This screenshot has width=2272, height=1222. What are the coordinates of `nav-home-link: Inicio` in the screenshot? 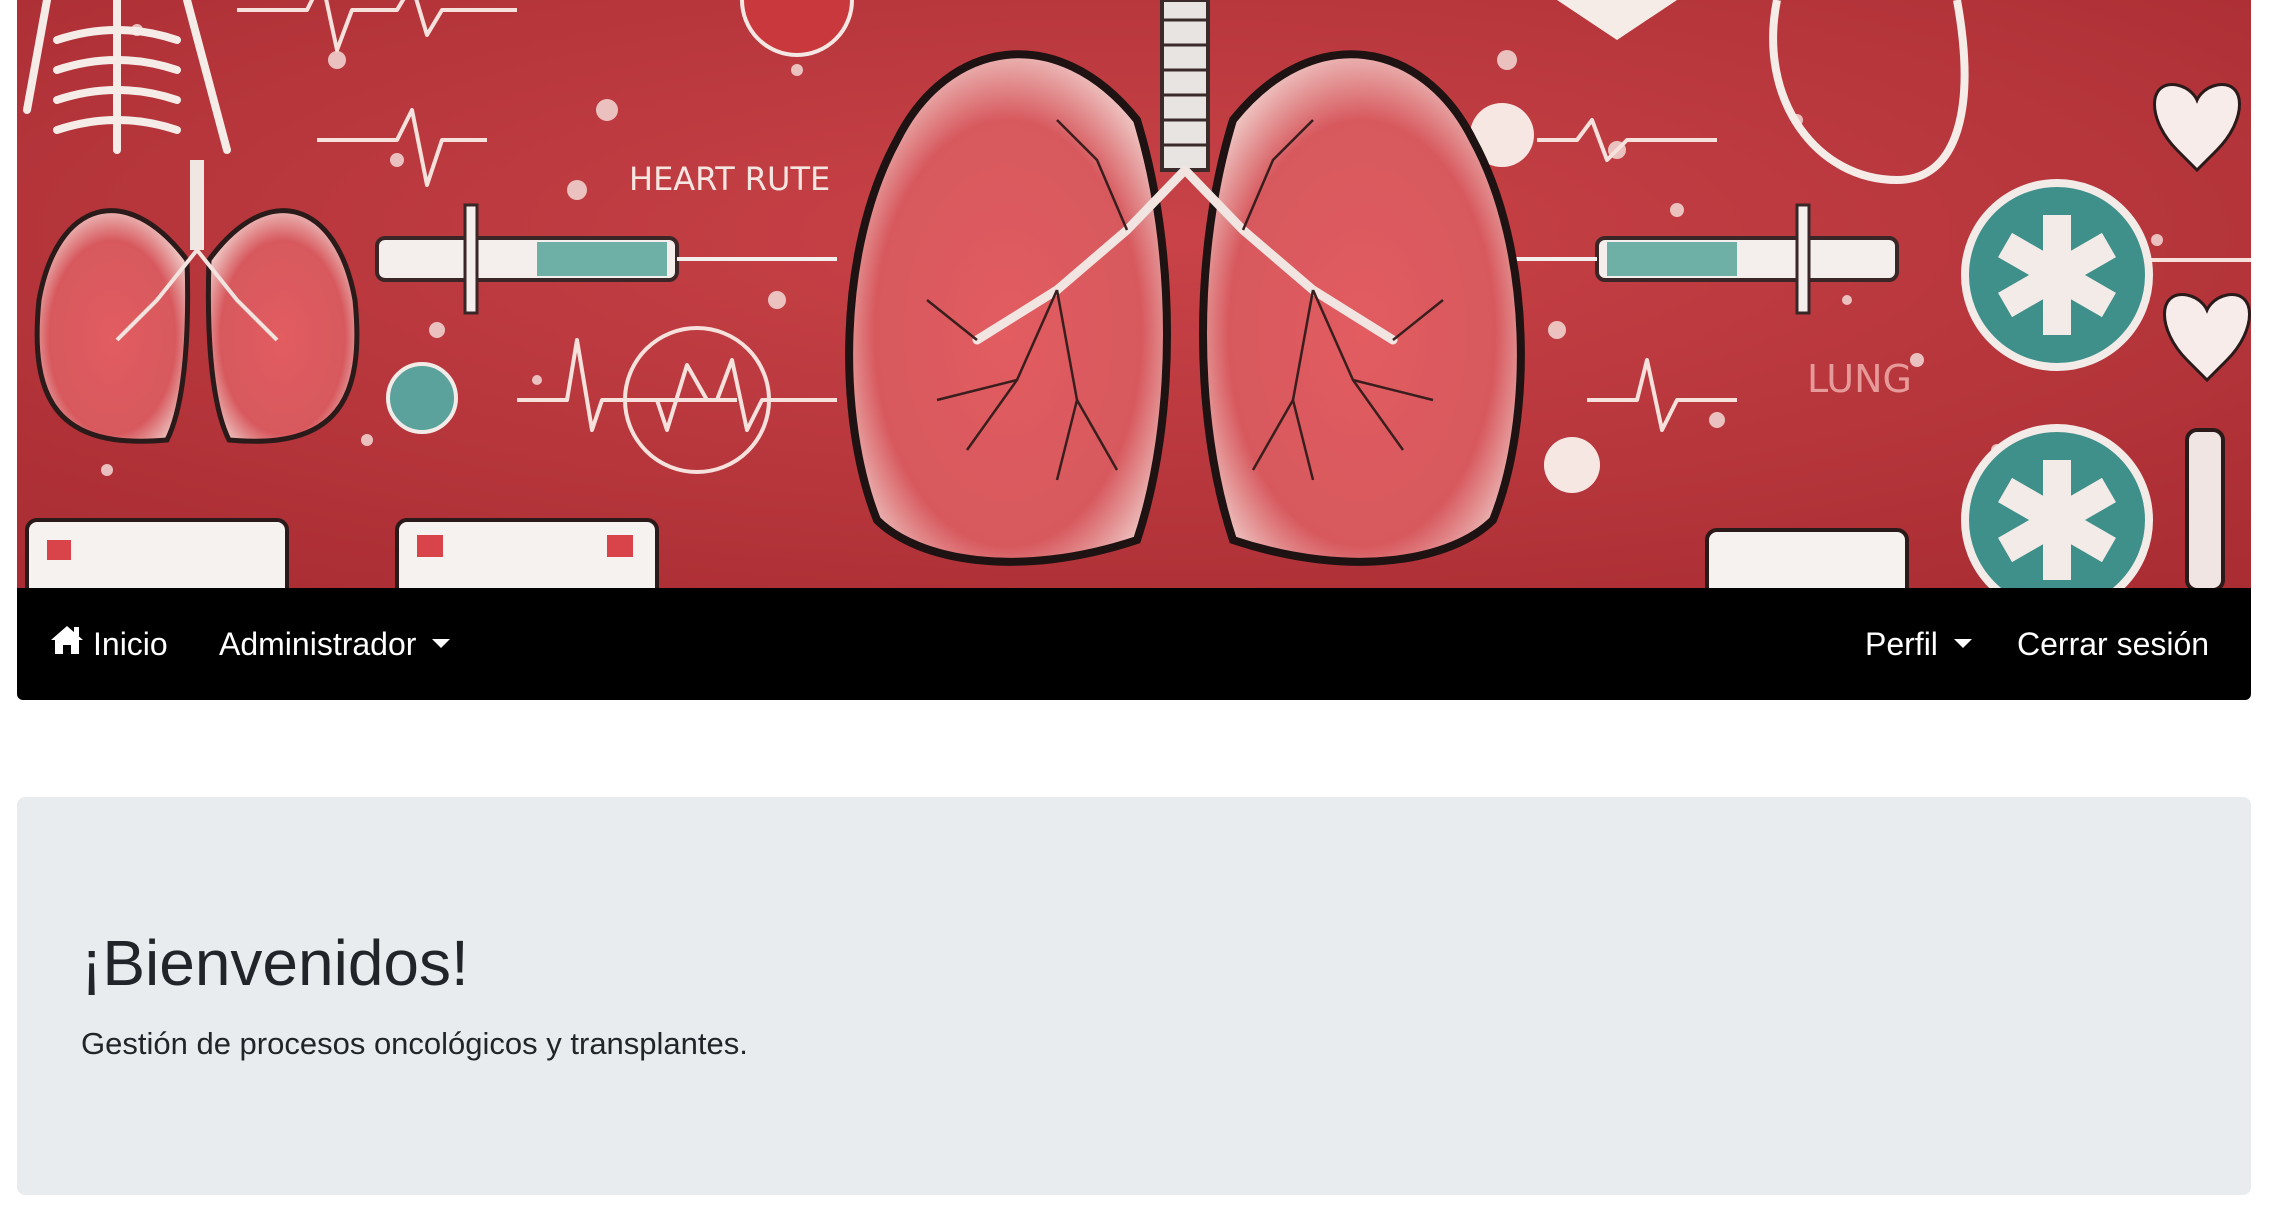 It's located at (108, 644).